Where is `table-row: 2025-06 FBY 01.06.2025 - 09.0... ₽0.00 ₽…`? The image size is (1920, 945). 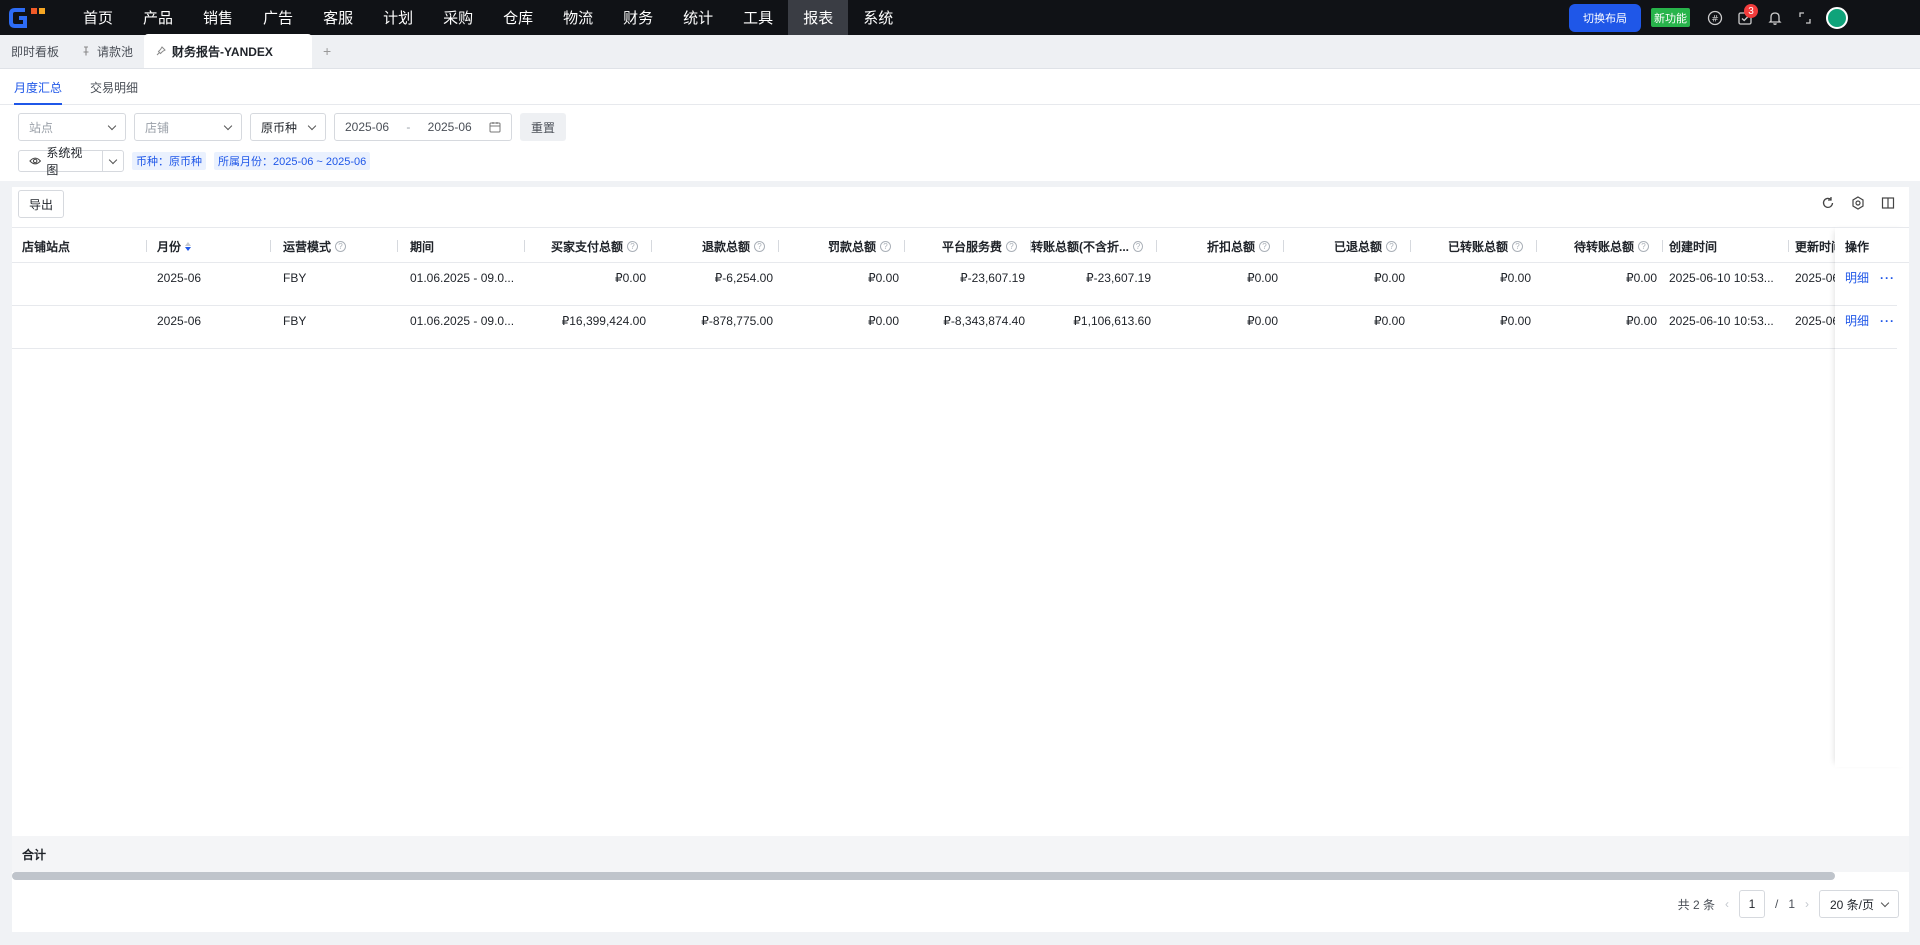
table-row: 2025-06 FBY 01.06.2025 - 09.0... ₽0.00 ₽… is located at coordinates (954, 284).